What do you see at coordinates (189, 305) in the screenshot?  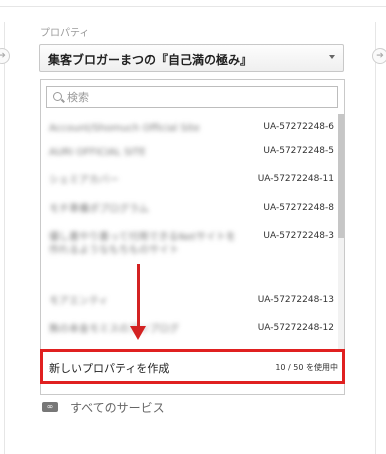 I see `list-item: モアエンティ UA-57272248-13` at bounding box center [189, 305].